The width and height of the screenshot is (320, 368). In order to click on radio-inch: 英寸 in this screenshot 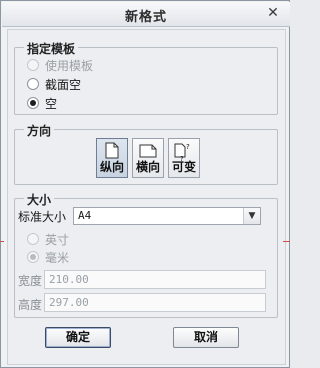, I will do `click(48, 239)`.